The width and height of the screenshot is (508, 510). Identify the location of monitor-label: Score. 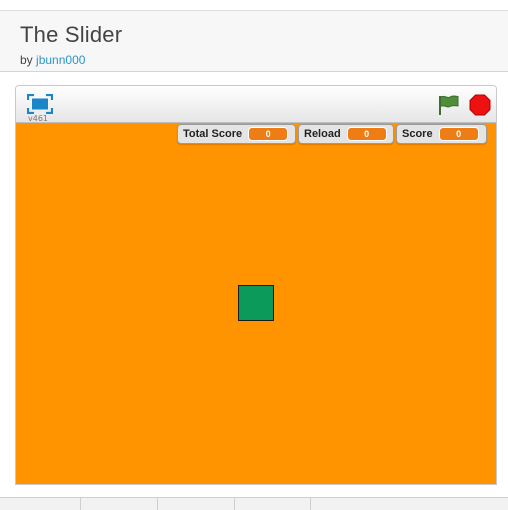
(417, 134).